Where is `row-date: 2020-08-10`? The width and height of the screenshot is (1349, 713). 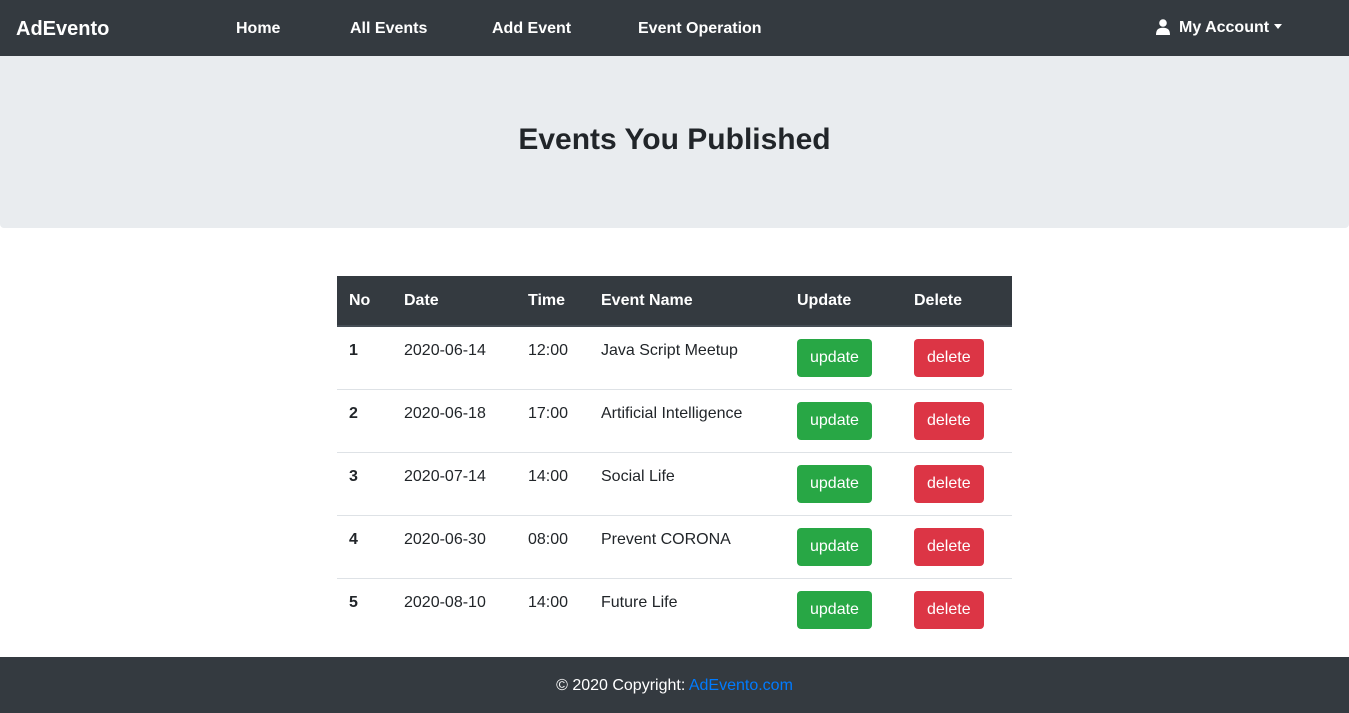 row-date: 2020-08-10 is located at coordinates (454, 602).